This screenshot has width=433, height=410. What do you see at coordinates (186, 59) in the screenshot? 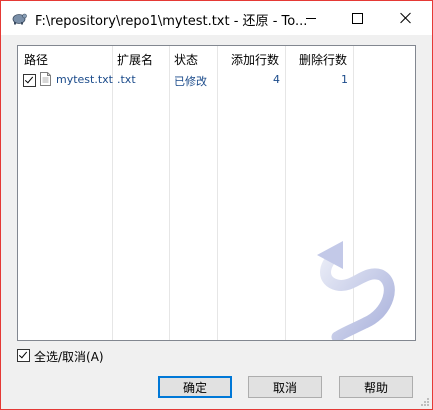
I see `column-header-status: 状态` at bounding box center [186, 59].